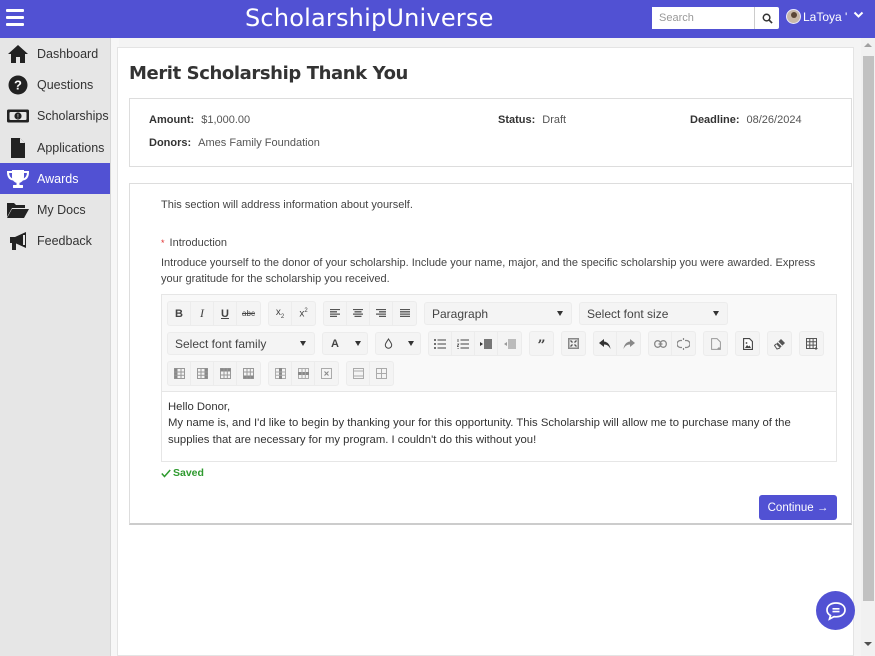 The image size is (875, 656). I want to click on fullscreen-icon, so click(573, 343).